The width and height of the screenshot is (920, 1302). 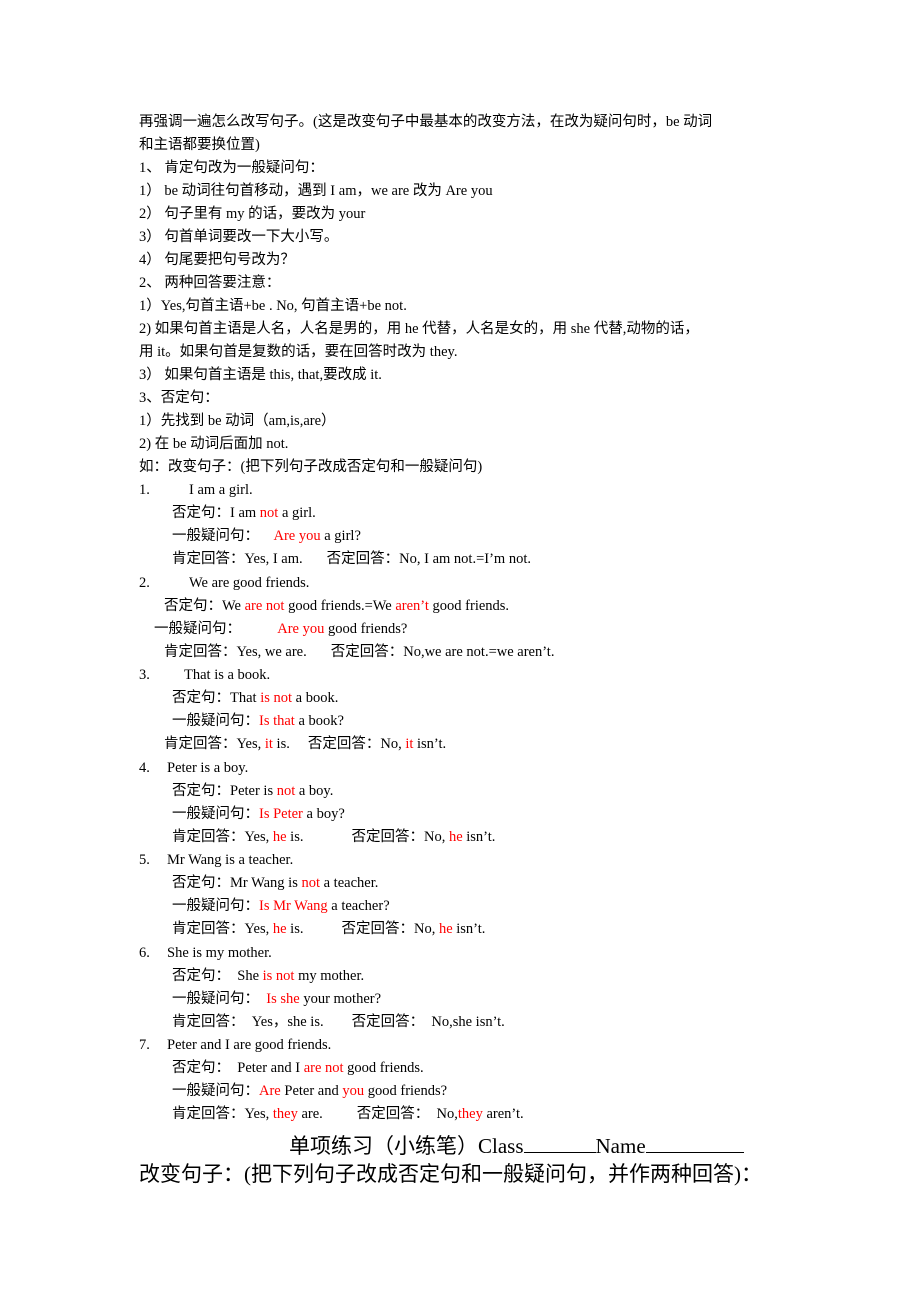 What do you see at coordinates (298, 1068) in the screenshot?
I see `negative-sentence-line: 否定句： Peter and I are not good friends.` at bounding box center [298, 1068].